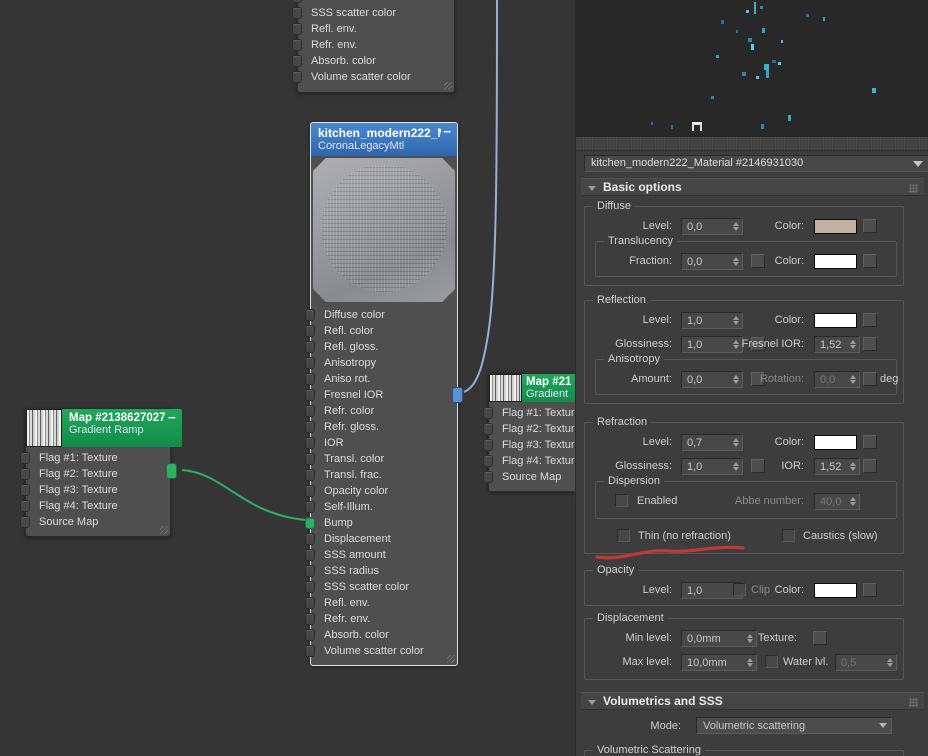  Describe the element at coordinates (835, 320) in the screenshot. I see `reflection-color-swatch` at that location.